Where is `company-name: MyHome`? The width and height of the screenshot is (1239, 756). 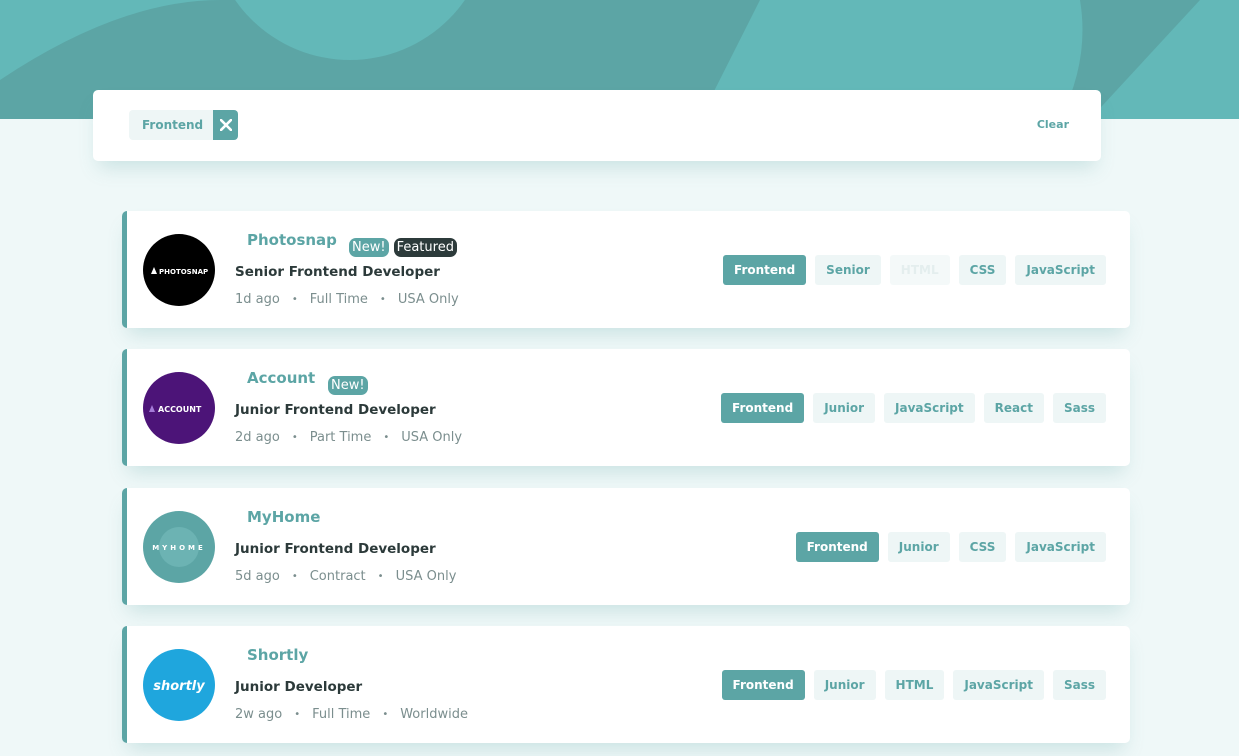
company-name: MyHome is located at coordinates (283, 517).